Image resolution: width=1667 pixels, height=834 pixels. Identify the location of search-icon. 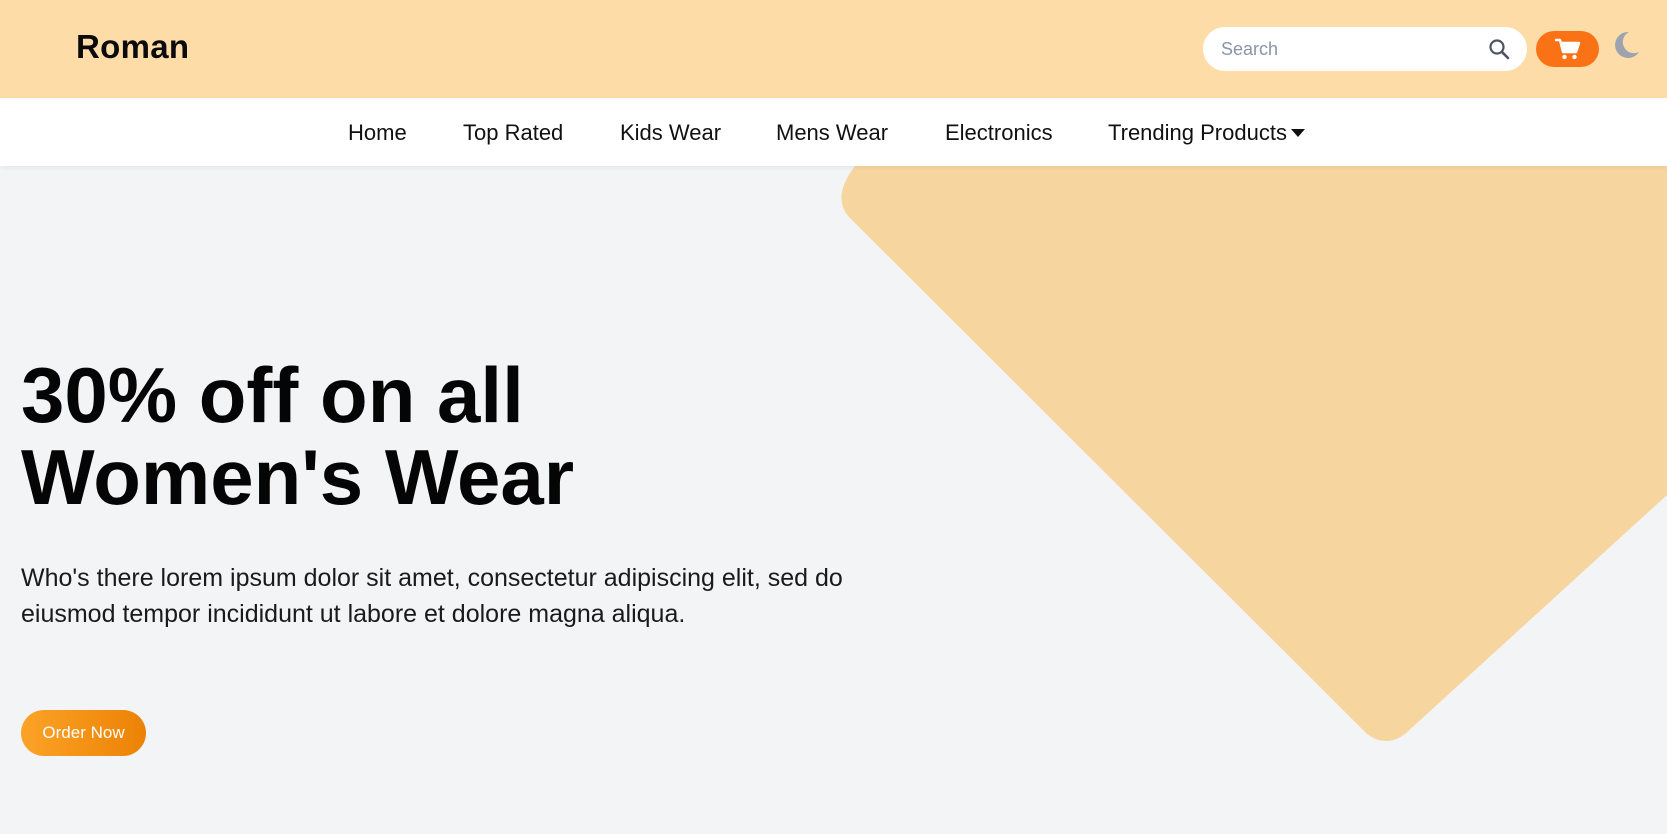
(1499, 49).